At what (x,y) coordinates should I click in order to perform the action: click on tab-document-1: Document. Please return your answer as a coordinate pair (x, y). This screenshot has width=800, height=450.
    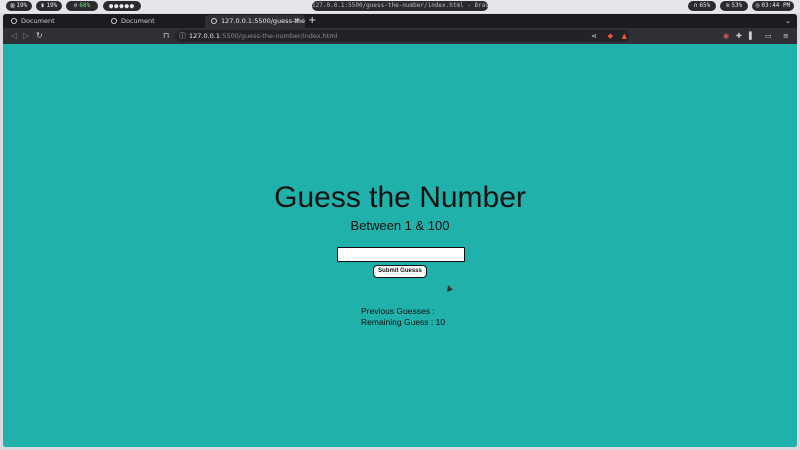
    Looking at the image, I should click on (54, 21).